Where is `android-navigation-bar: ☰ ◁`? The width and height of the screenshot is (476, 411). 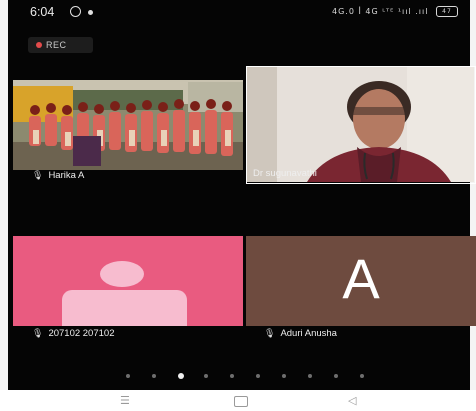
android-navigation-bar: ☰ ◁ is located at coordinates (238, 400).